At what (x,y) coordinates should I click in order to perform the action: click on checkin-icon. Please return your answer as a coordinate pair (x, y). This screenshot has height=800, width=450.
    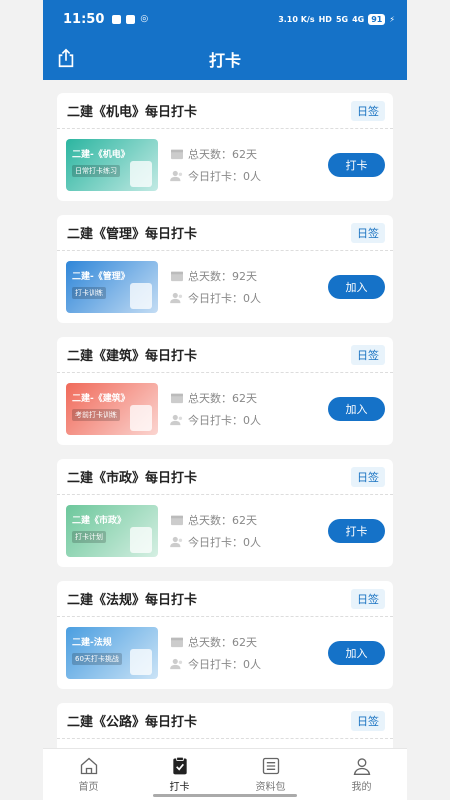
    Looking at the image, I should click on (179, 765).